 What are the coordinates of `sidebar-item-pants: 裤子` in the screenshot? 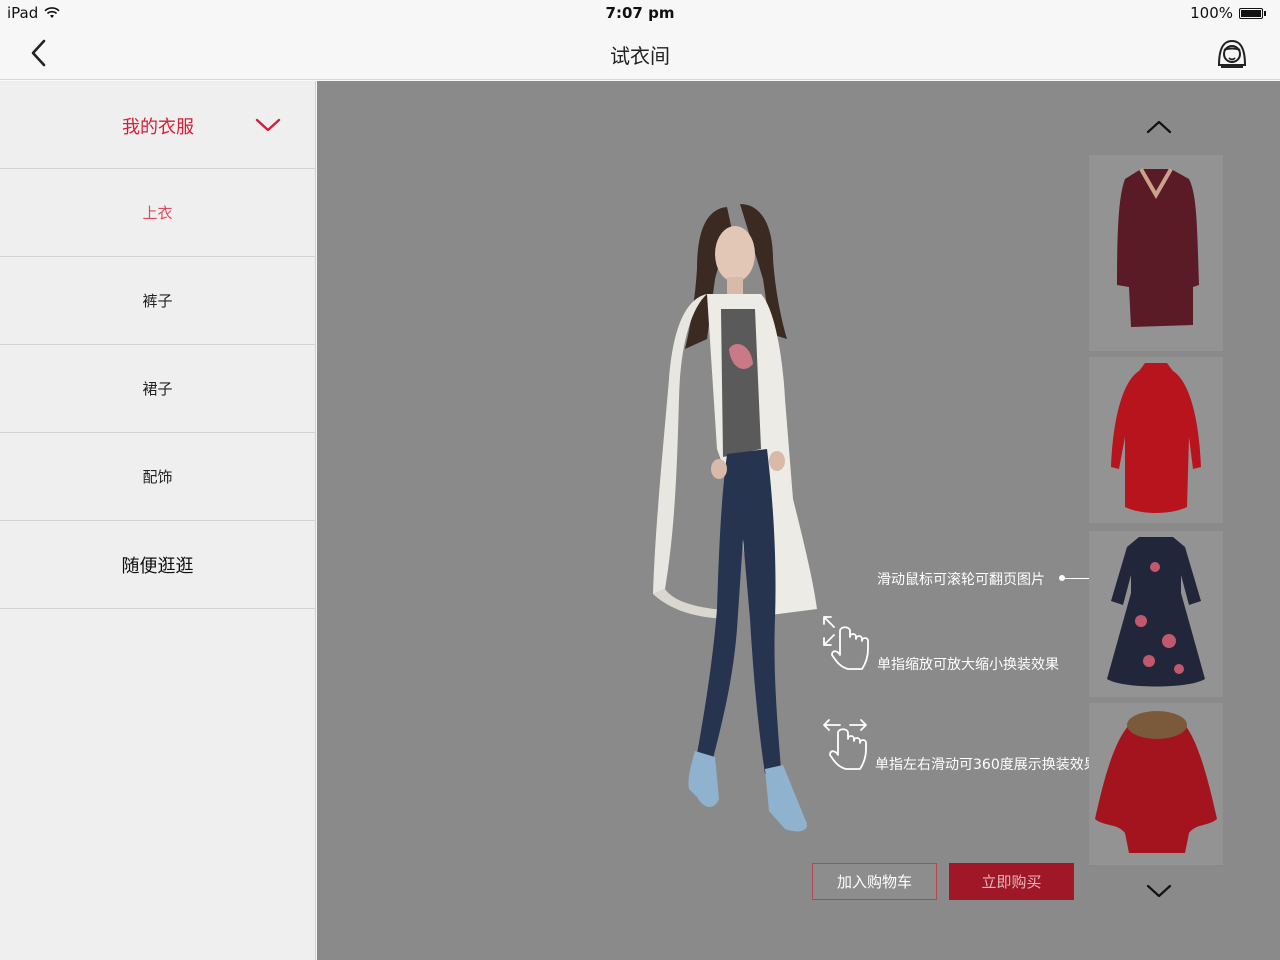 It's located at (157, 301).